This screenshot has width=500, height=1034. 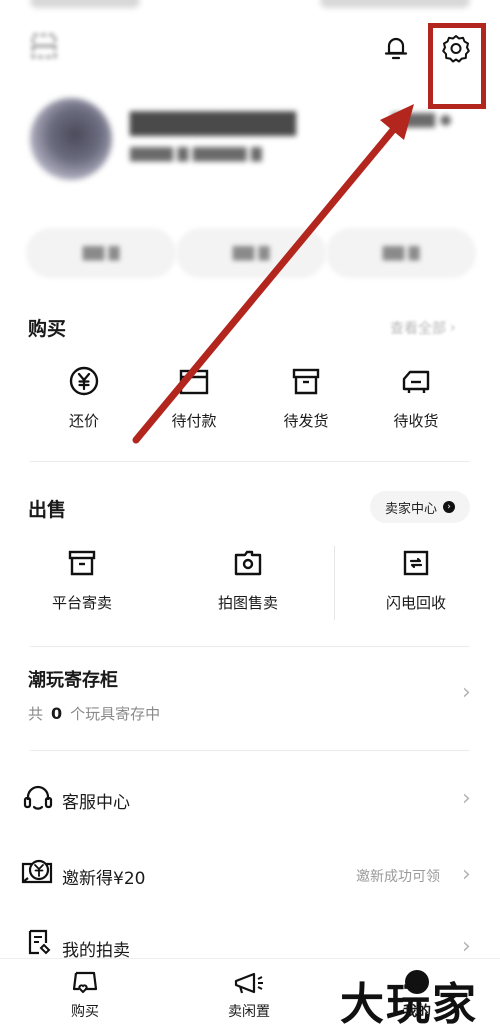 I want to click on sell-item-consignment: 平台寄卖, so click(x=82, y=579).